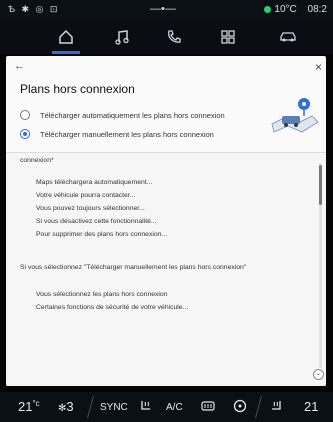  I want to click on scrollbar-thumb, so click(320, 185).